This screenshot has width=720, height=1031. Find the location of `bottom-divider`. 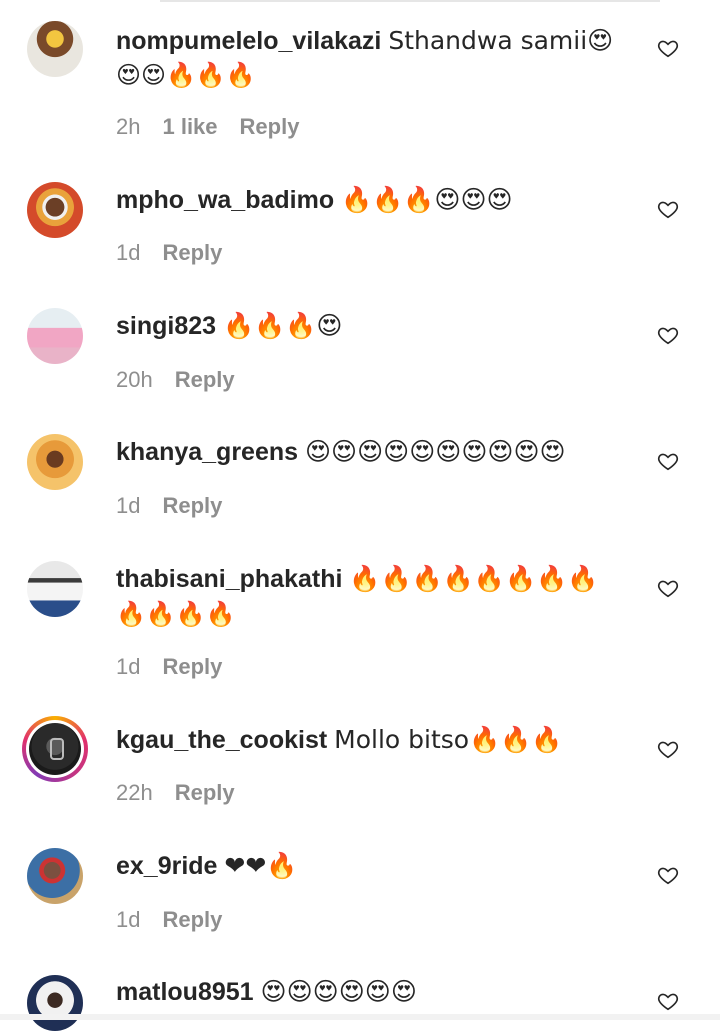

bottom-divider is located at coordinates (360, 1017).